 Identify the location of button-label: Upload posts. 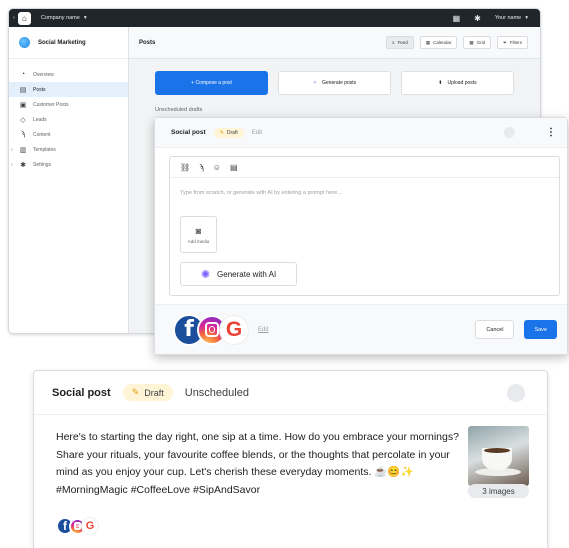
(462, 83).